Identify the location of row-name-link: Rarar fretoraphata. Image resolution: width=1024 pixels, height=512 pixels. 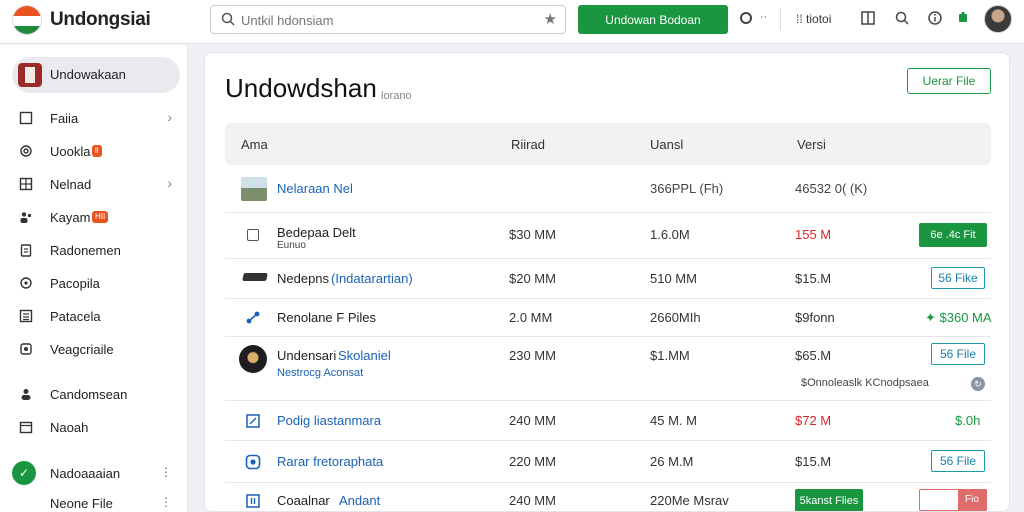
(330, 461).